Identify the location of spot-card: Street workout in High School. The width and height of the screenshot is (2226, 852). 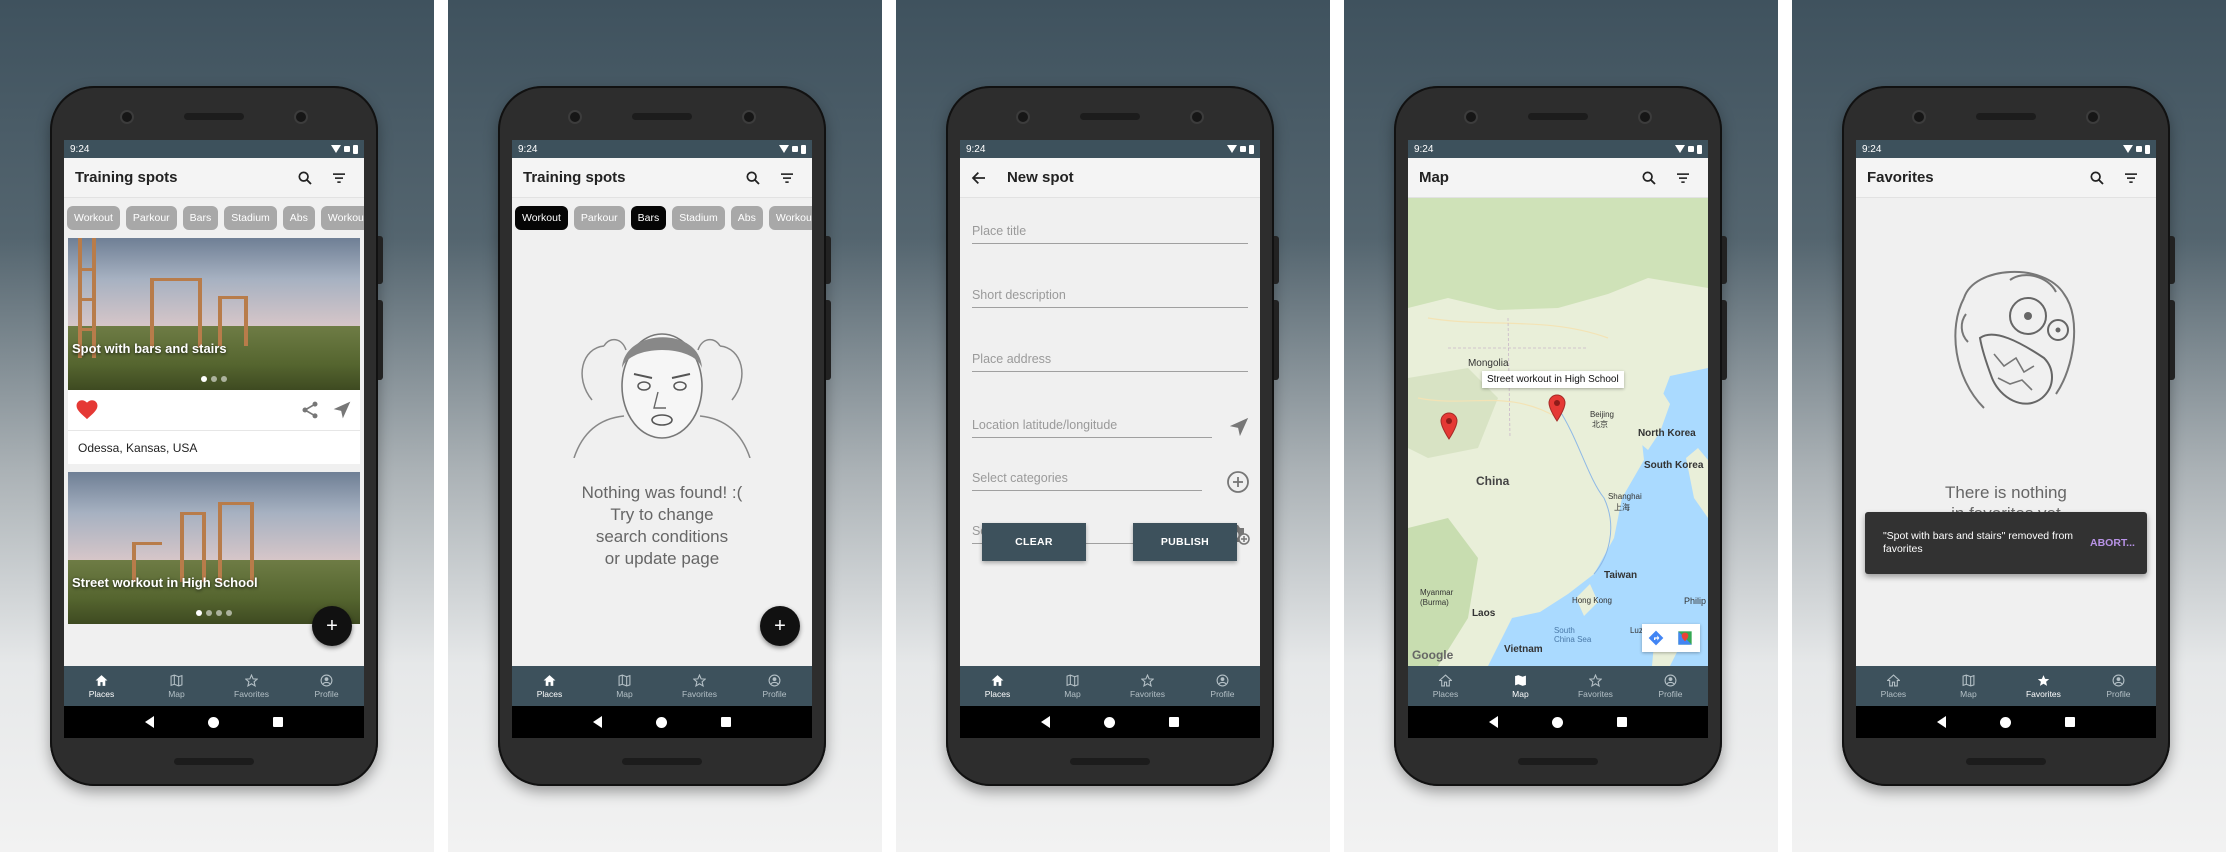
(214, 548).